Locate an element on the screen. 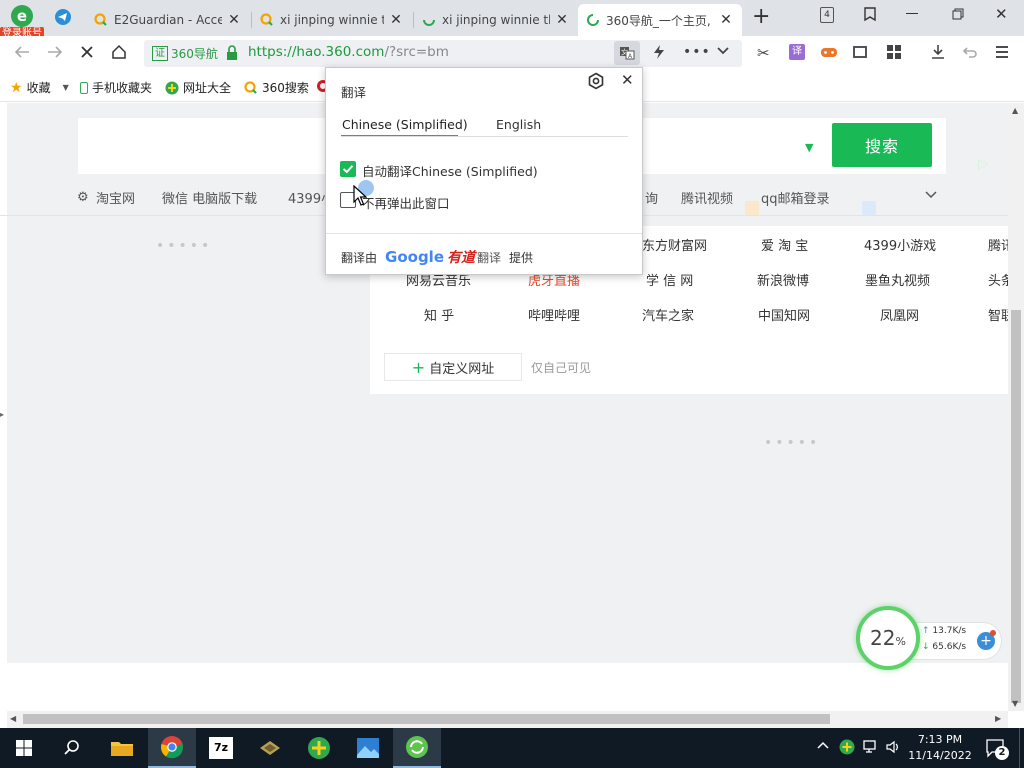 This screenshot has height=768, width=1024. new-tab-button: + is located at coordinates (761, 17).